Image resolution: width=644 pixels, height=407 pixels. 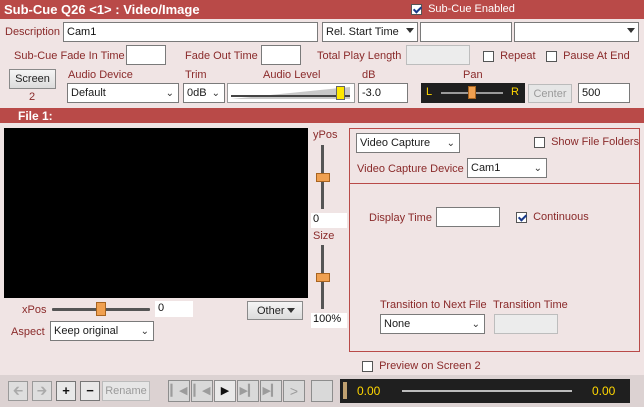 I want to click on show-file-folders-checkbox, so click(x=539, y=142).